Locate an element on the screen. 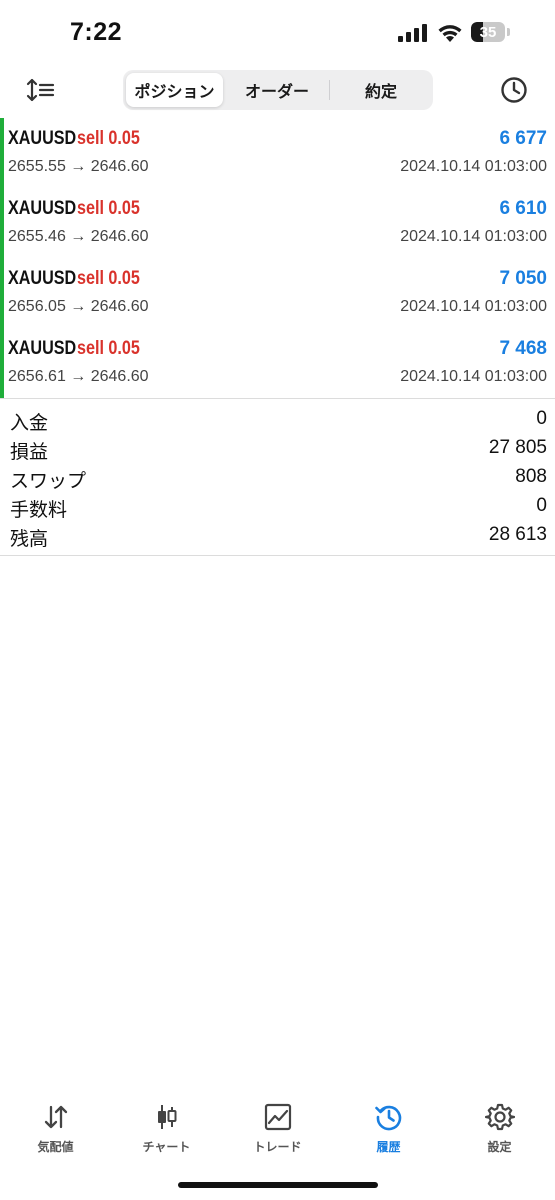 This screenshot has height=1200, width=555. summary-row-commission: 手数料 0 is located at coordinates (277, 507).